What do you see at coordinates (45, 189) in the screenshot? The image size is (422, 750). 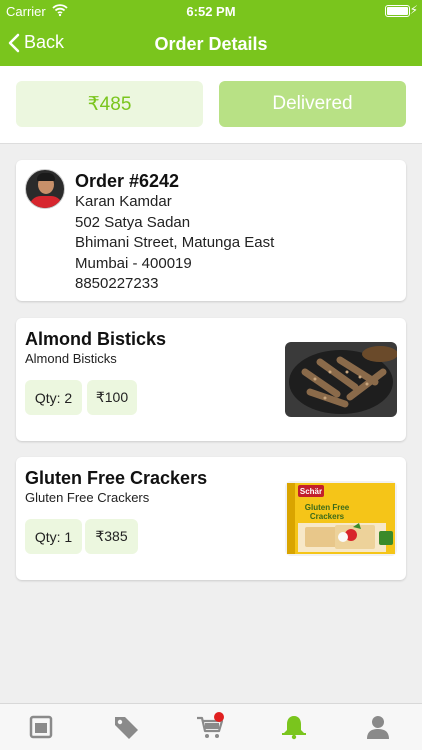 I see `avatar` at bounding box center [45, 189].